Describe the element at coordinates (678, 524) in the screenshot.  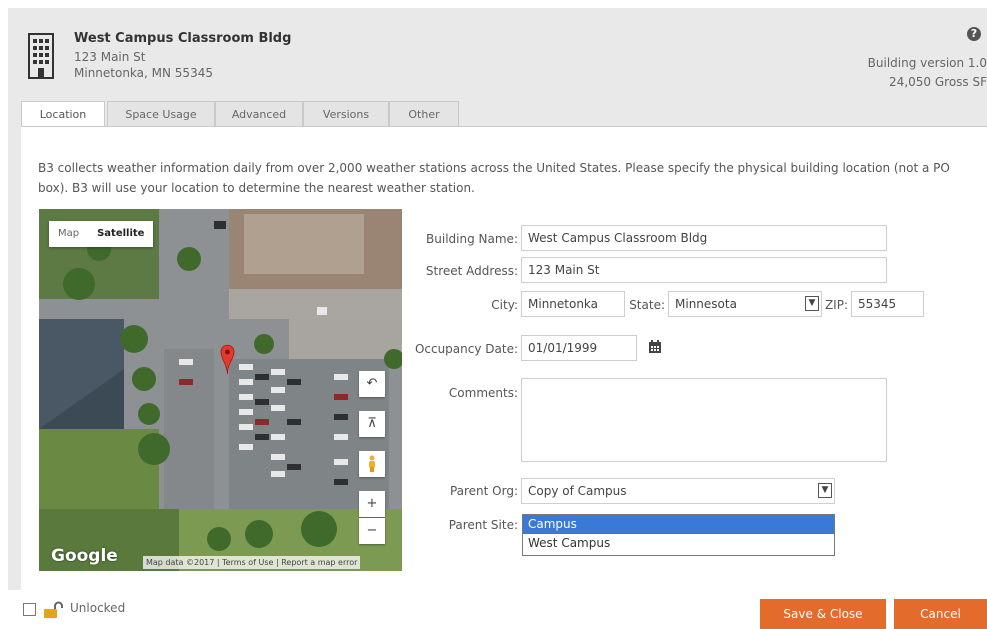
I see `parent-site-option-campus: Campus` at that location.